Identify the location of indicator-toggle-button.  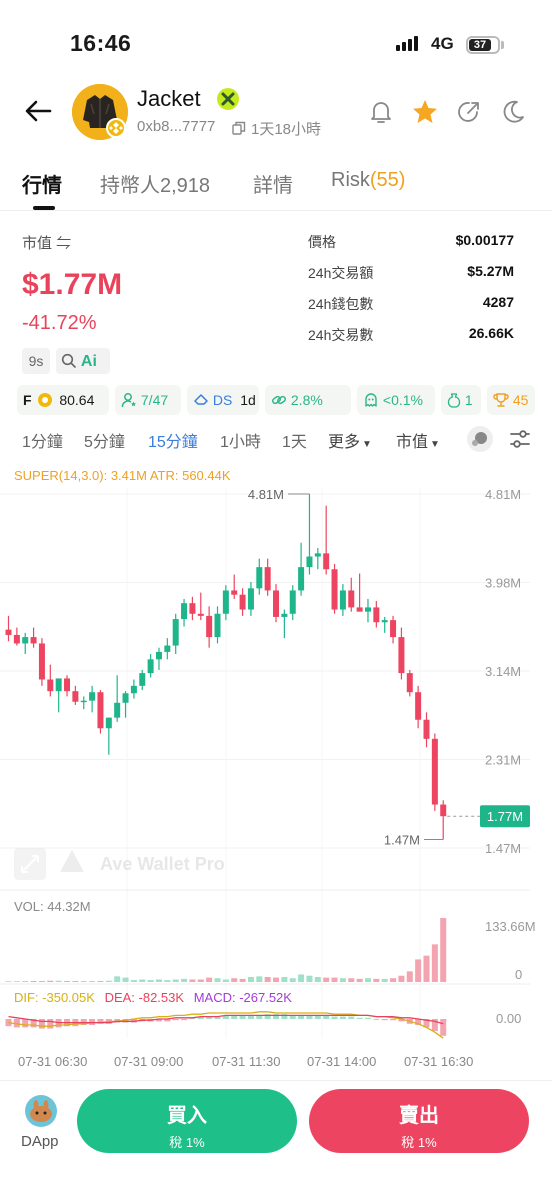
(480, 439).